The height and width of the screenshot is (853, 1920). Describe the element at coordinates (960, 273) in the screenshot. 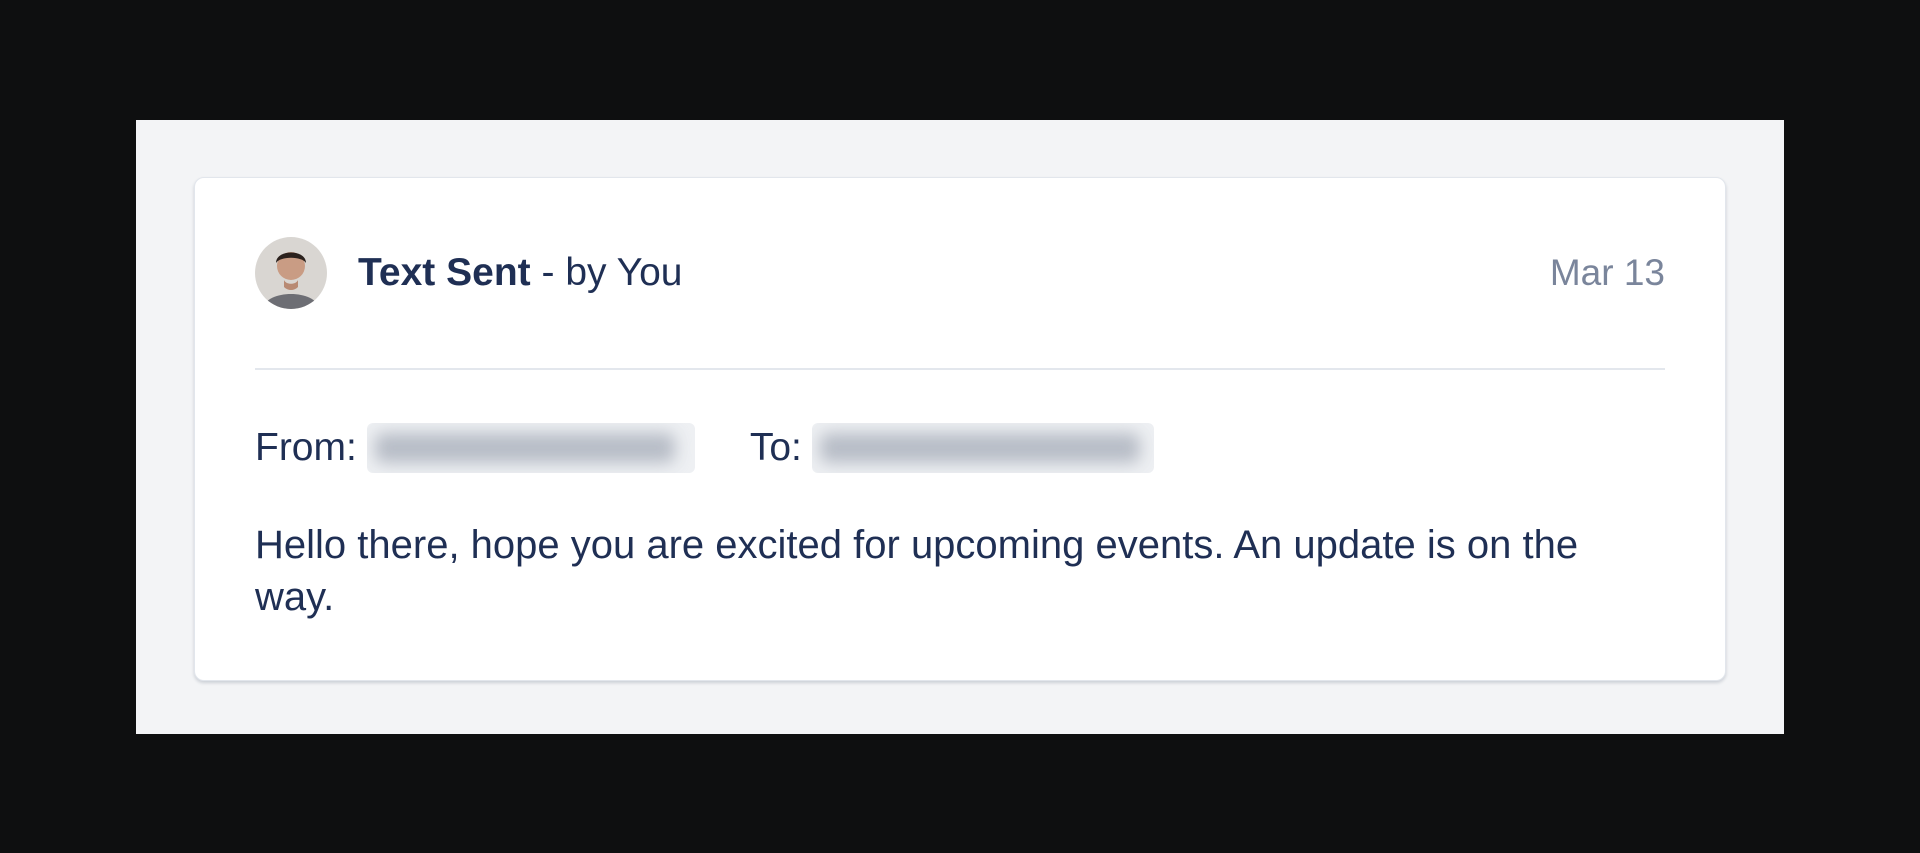

I see `card-header: Text Sent - by You Mar 13` at that location.